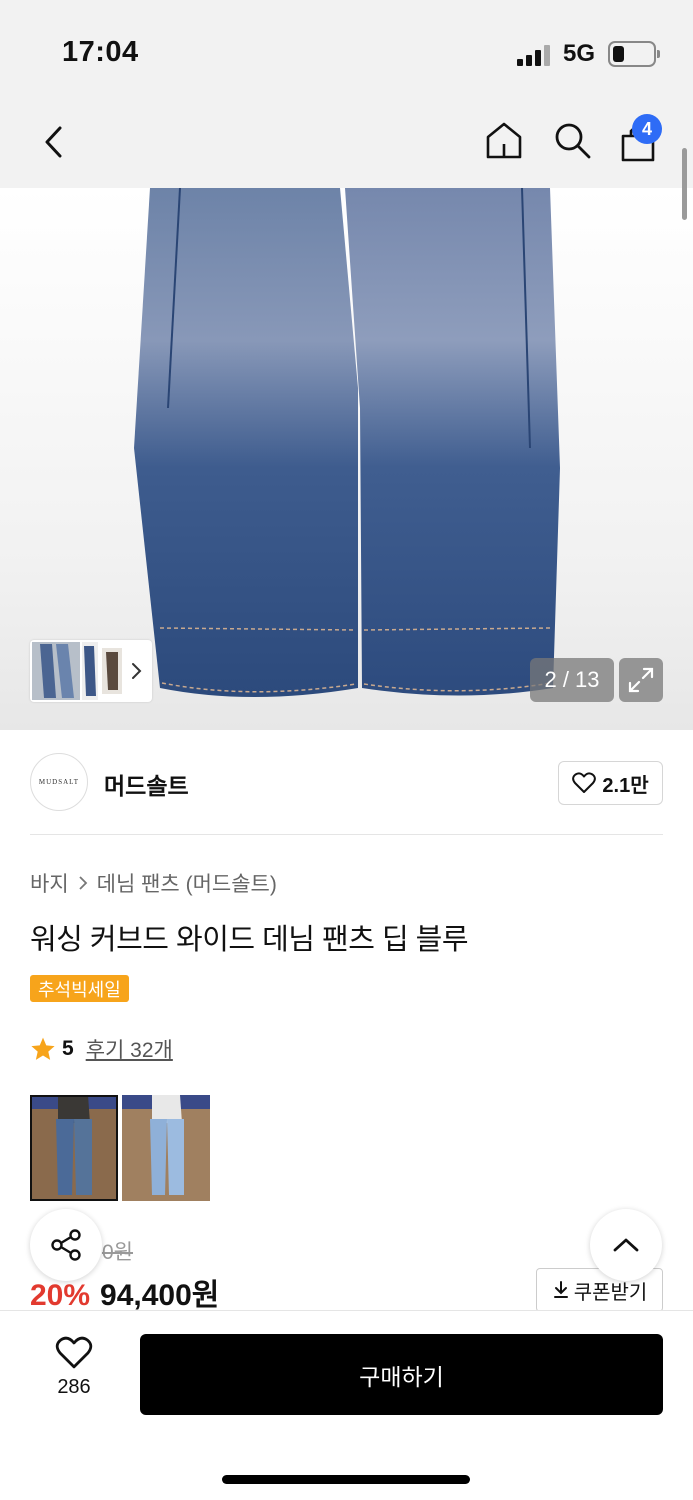 The width and height of the screenshot is (693, 1500). Describe the element at coordinates (60, 1295) in the screenshot. I see `discount-rate: 20%` at that location.